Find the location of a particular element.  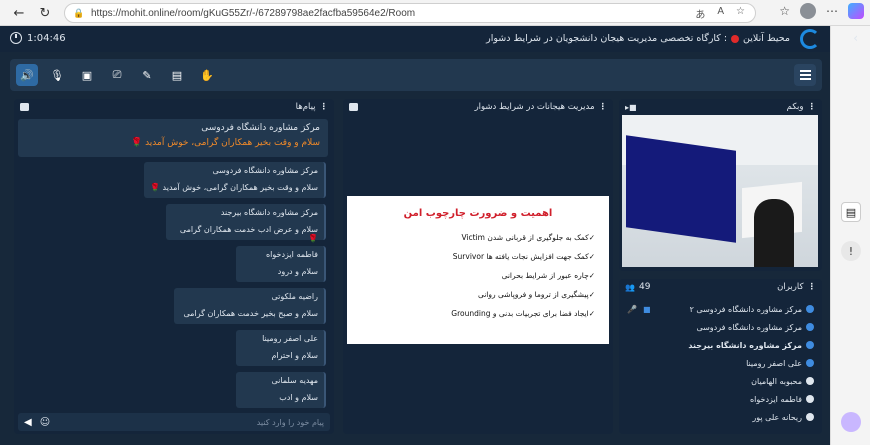

browser-sidebar: ▤ ! is located at coordinates (850, 235).